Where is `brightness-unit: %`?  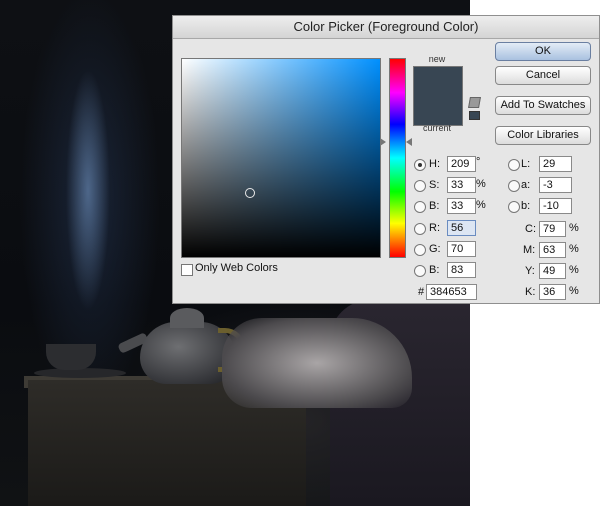 brightness-unit: % is located at coordinates (481, 205).